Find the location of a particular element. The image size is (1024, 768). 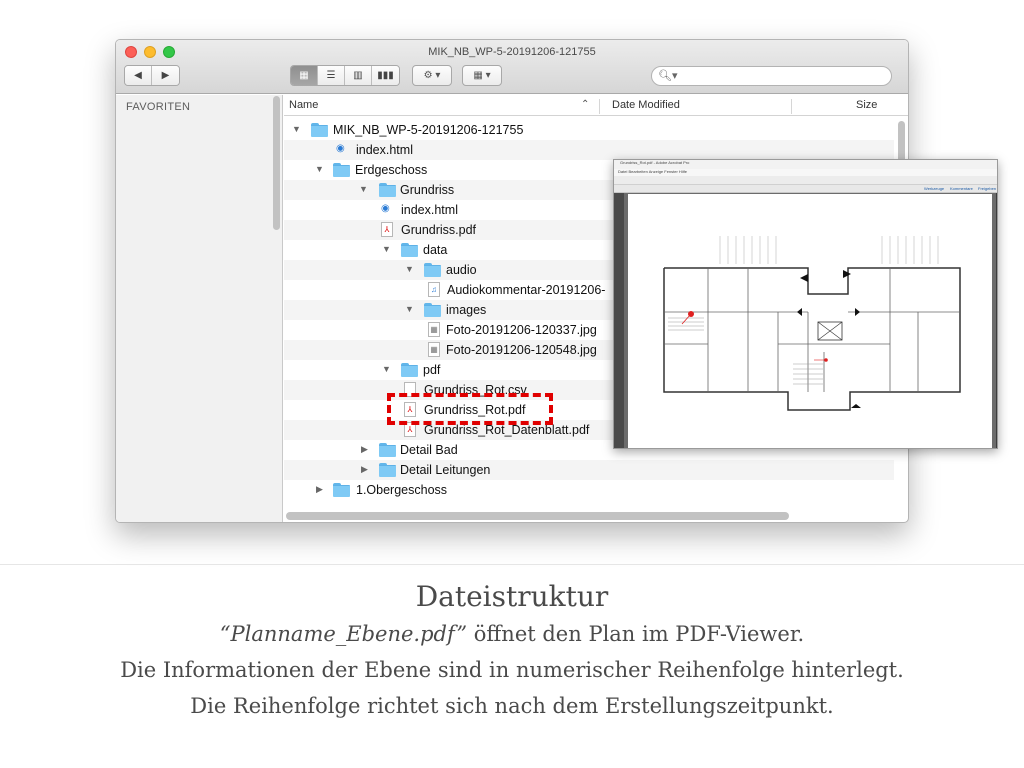

list-header: Name ⌃ Date Modified Size is located at coordinates (596, 105).